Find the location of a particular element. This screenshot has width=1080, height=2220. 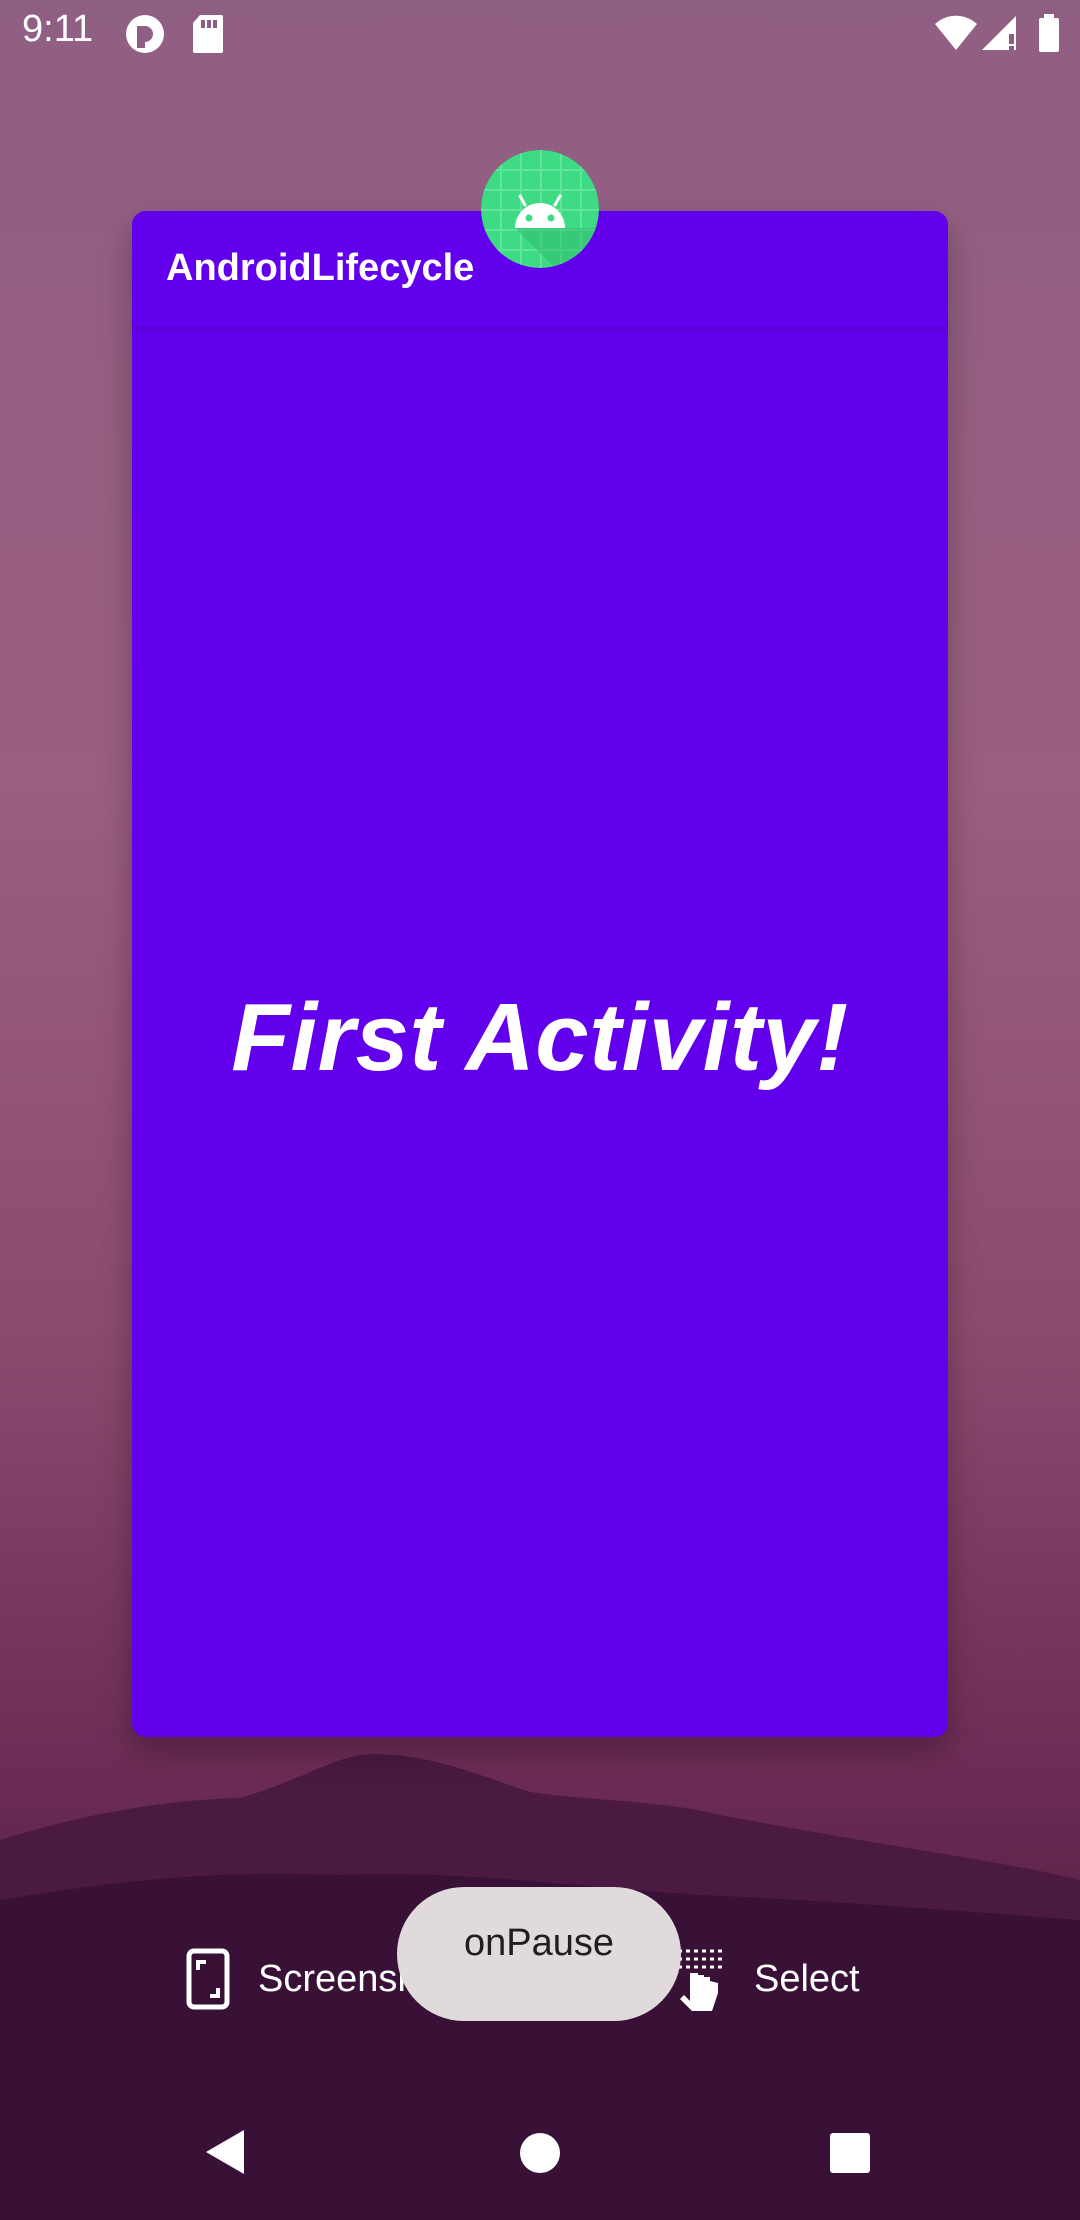

select-label: Select is located at coordinates (807, 1978).